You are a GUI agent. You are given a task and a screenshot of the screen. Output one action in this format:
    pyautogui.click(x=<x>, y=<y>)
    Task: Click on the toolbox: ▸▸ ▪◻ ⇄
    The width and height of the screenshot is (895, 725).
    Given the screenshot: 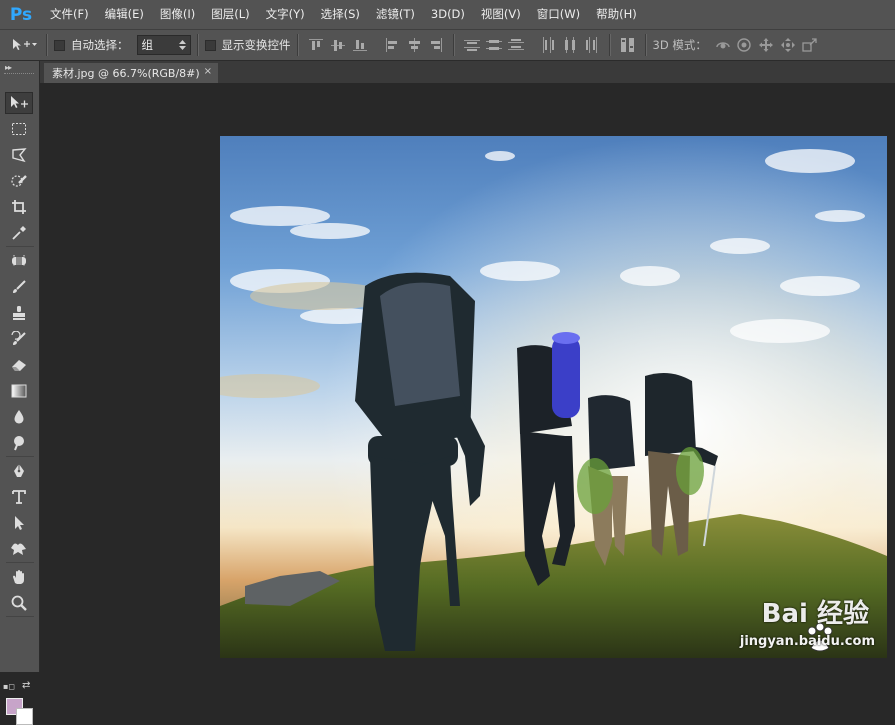 What is the action you would take?
    pyautogui.click(x=20, y=393)
    